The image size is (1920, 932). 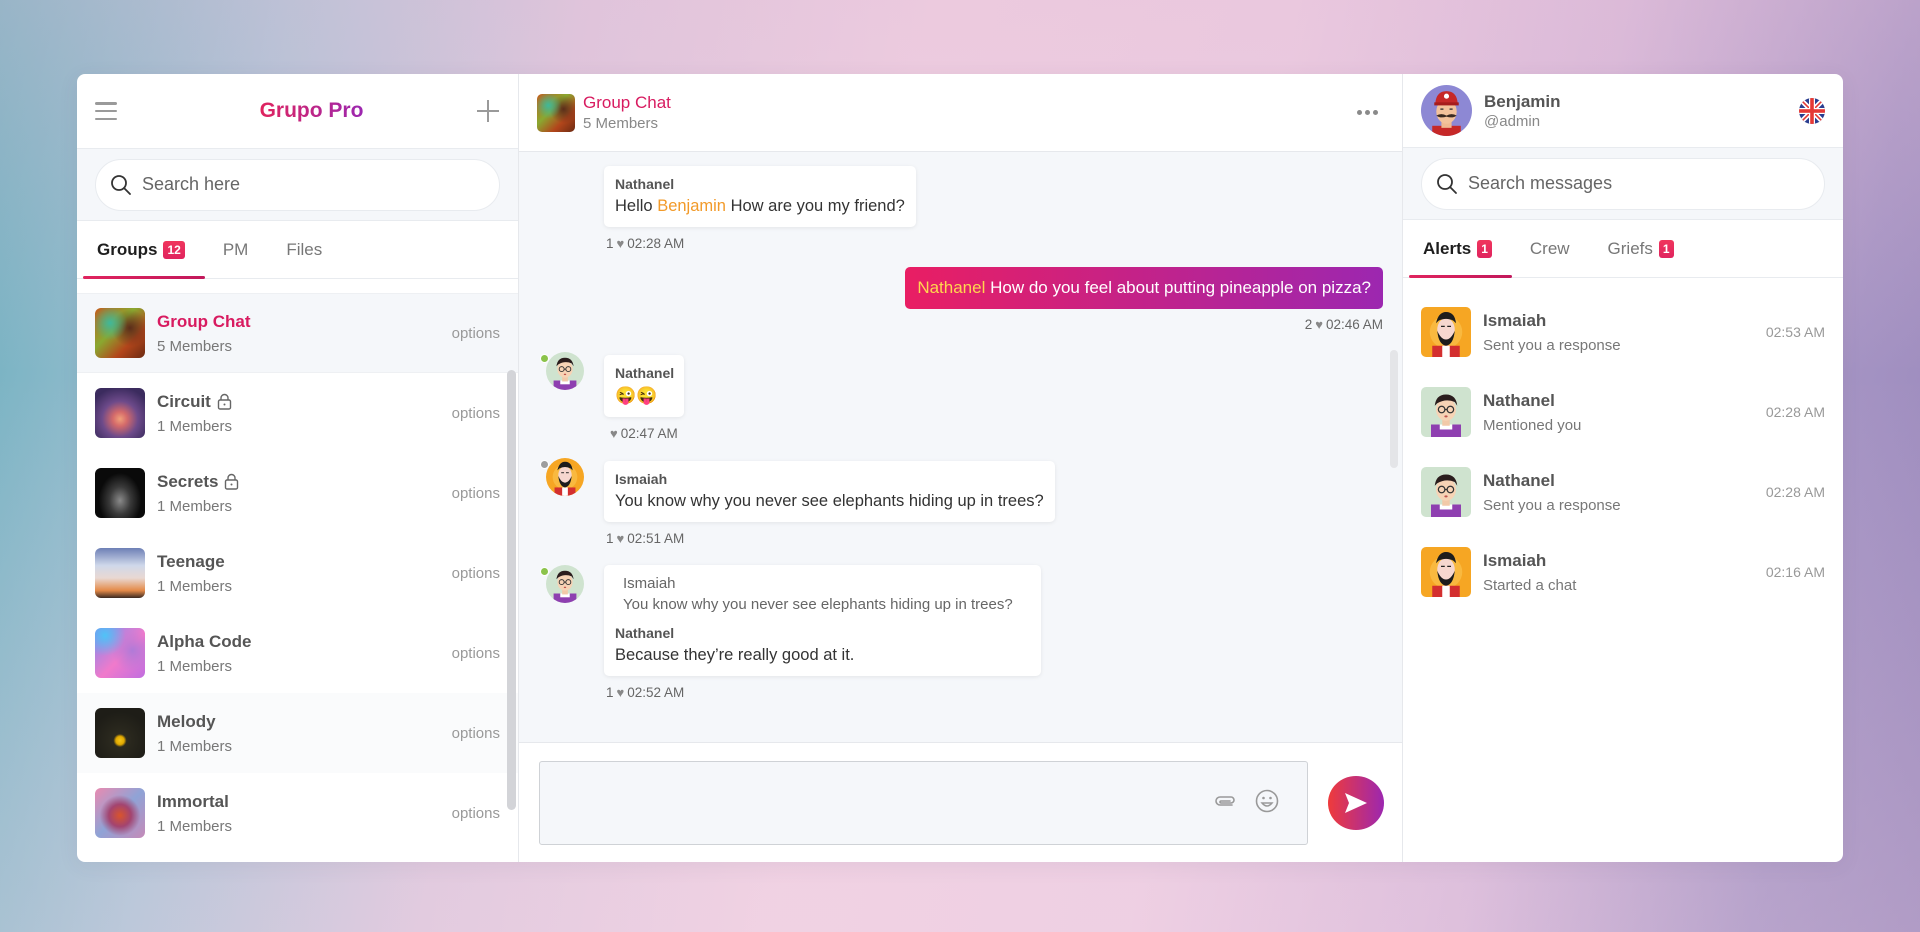 I want to click on tab-files: Files, so click(x=304, y=249).